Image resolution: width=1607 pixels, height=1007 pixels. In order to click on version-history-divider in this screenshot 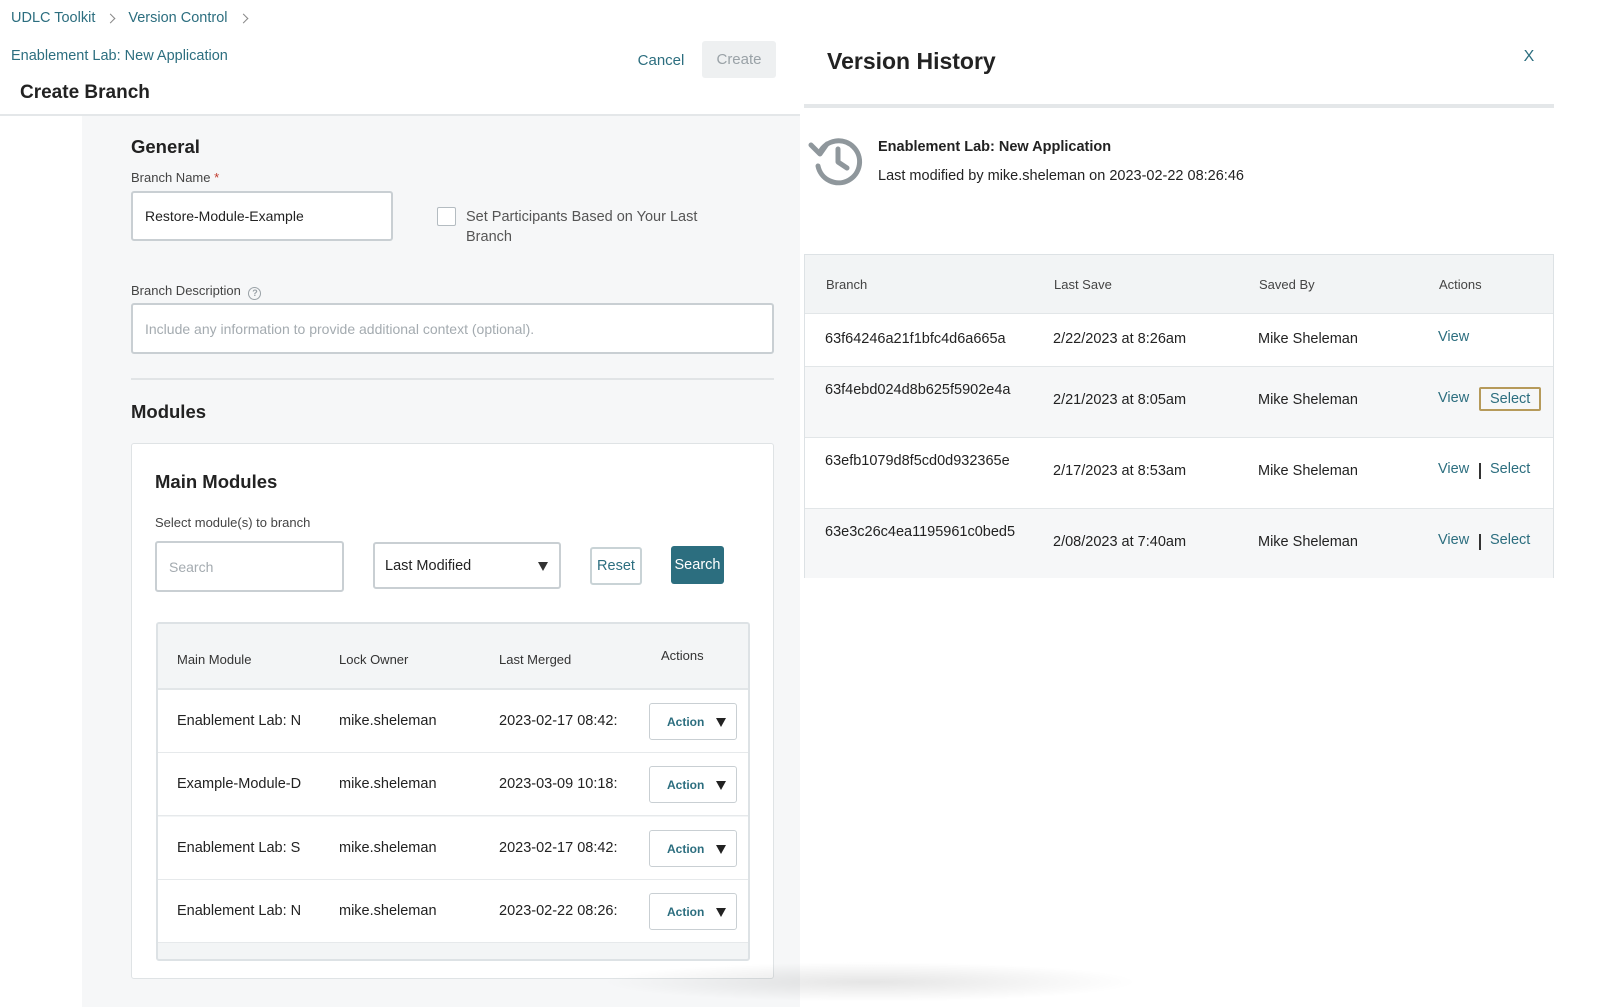, I will do `click(1179, 106)`.